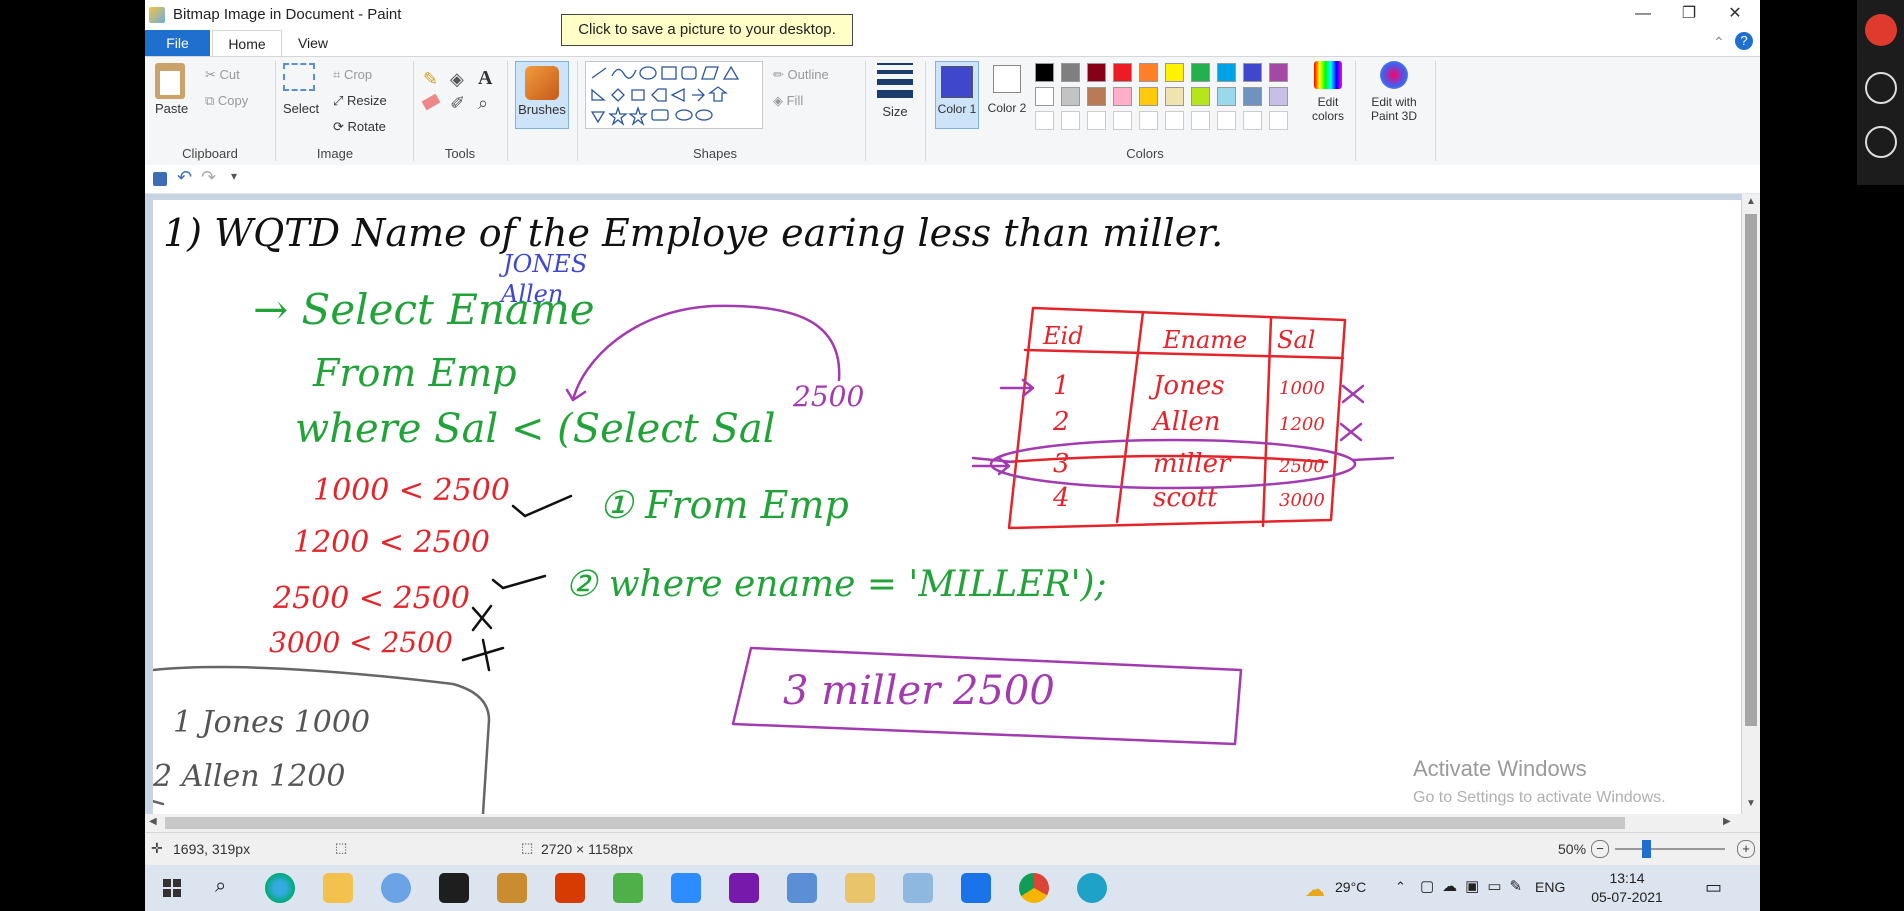 The width and height of the screenshot is (1904, 911). What do you see at coordinates (173, 89) in the screenshot?
I see `paste-button: Paste` at bounding box center [173, 89].